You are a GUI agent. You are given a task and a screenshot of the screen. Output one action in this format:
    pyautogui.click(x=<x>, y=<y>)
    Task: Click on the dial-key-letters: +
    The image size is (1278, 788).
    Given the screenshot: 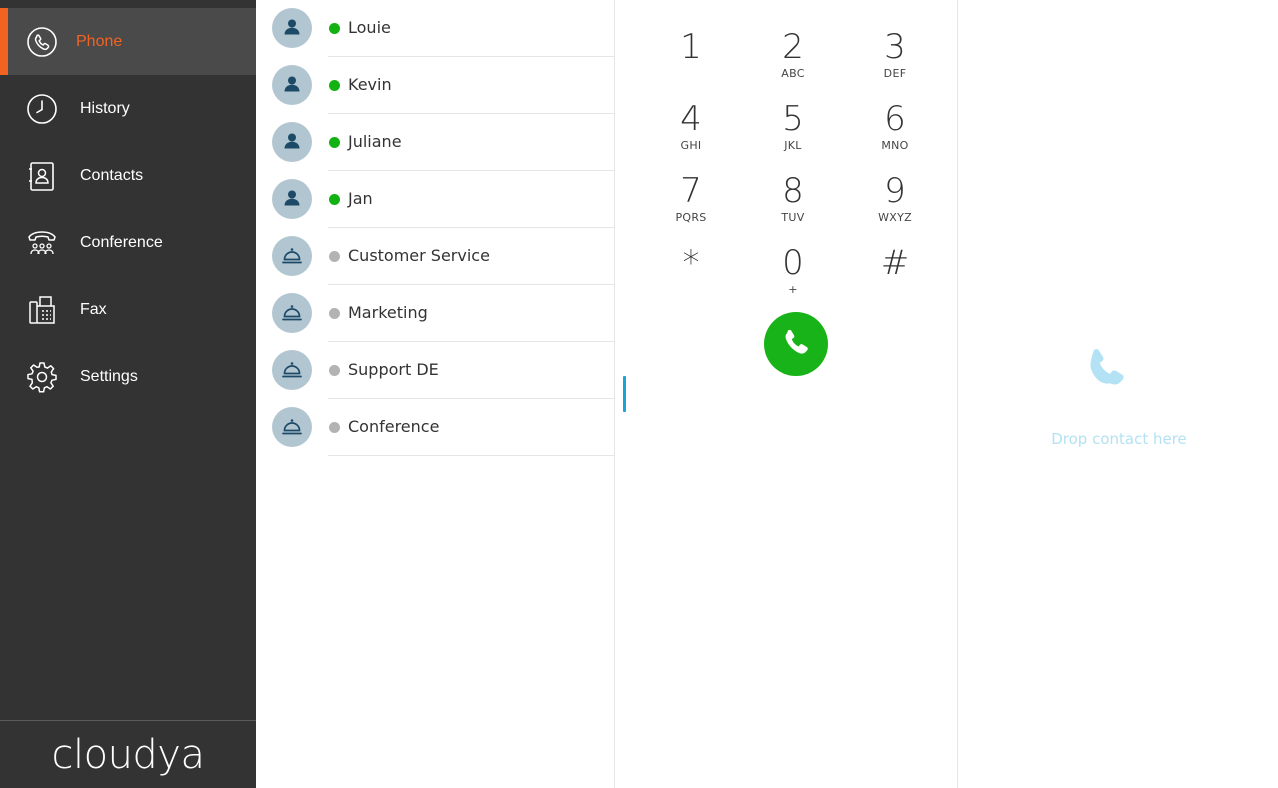 What is the action you would take?
    pyautogui.click(x=793, y=289)
    